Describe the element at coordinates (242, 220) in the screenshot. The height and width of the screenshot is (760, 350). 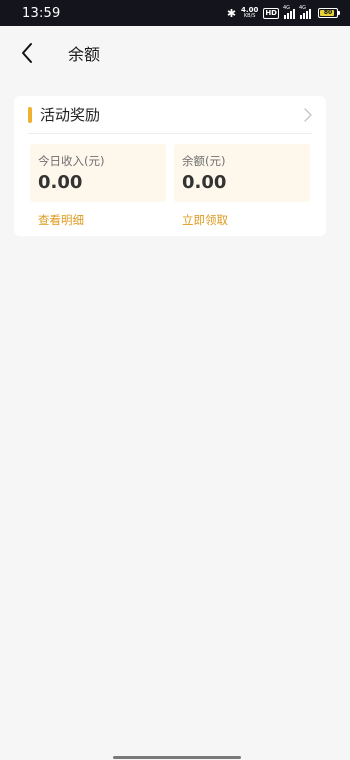
I see `claim-now-link: 立即领取` at that location.